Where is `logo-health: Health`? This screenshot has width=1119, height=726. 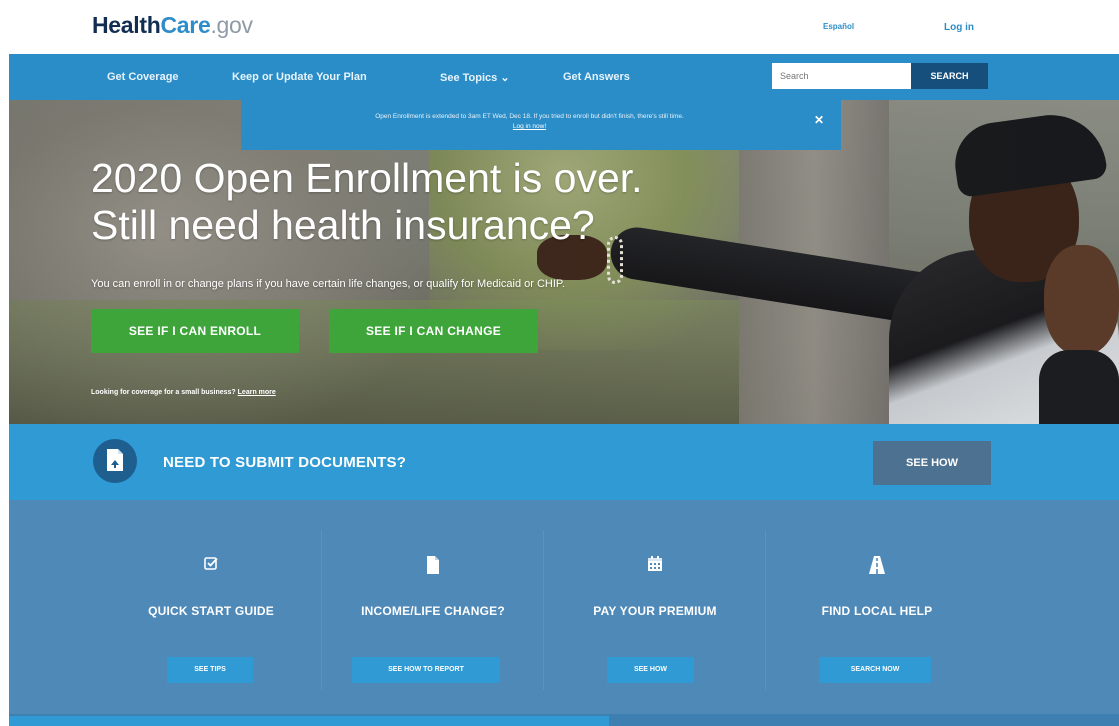
logo-health: Health is located at coordinates (126, 25).